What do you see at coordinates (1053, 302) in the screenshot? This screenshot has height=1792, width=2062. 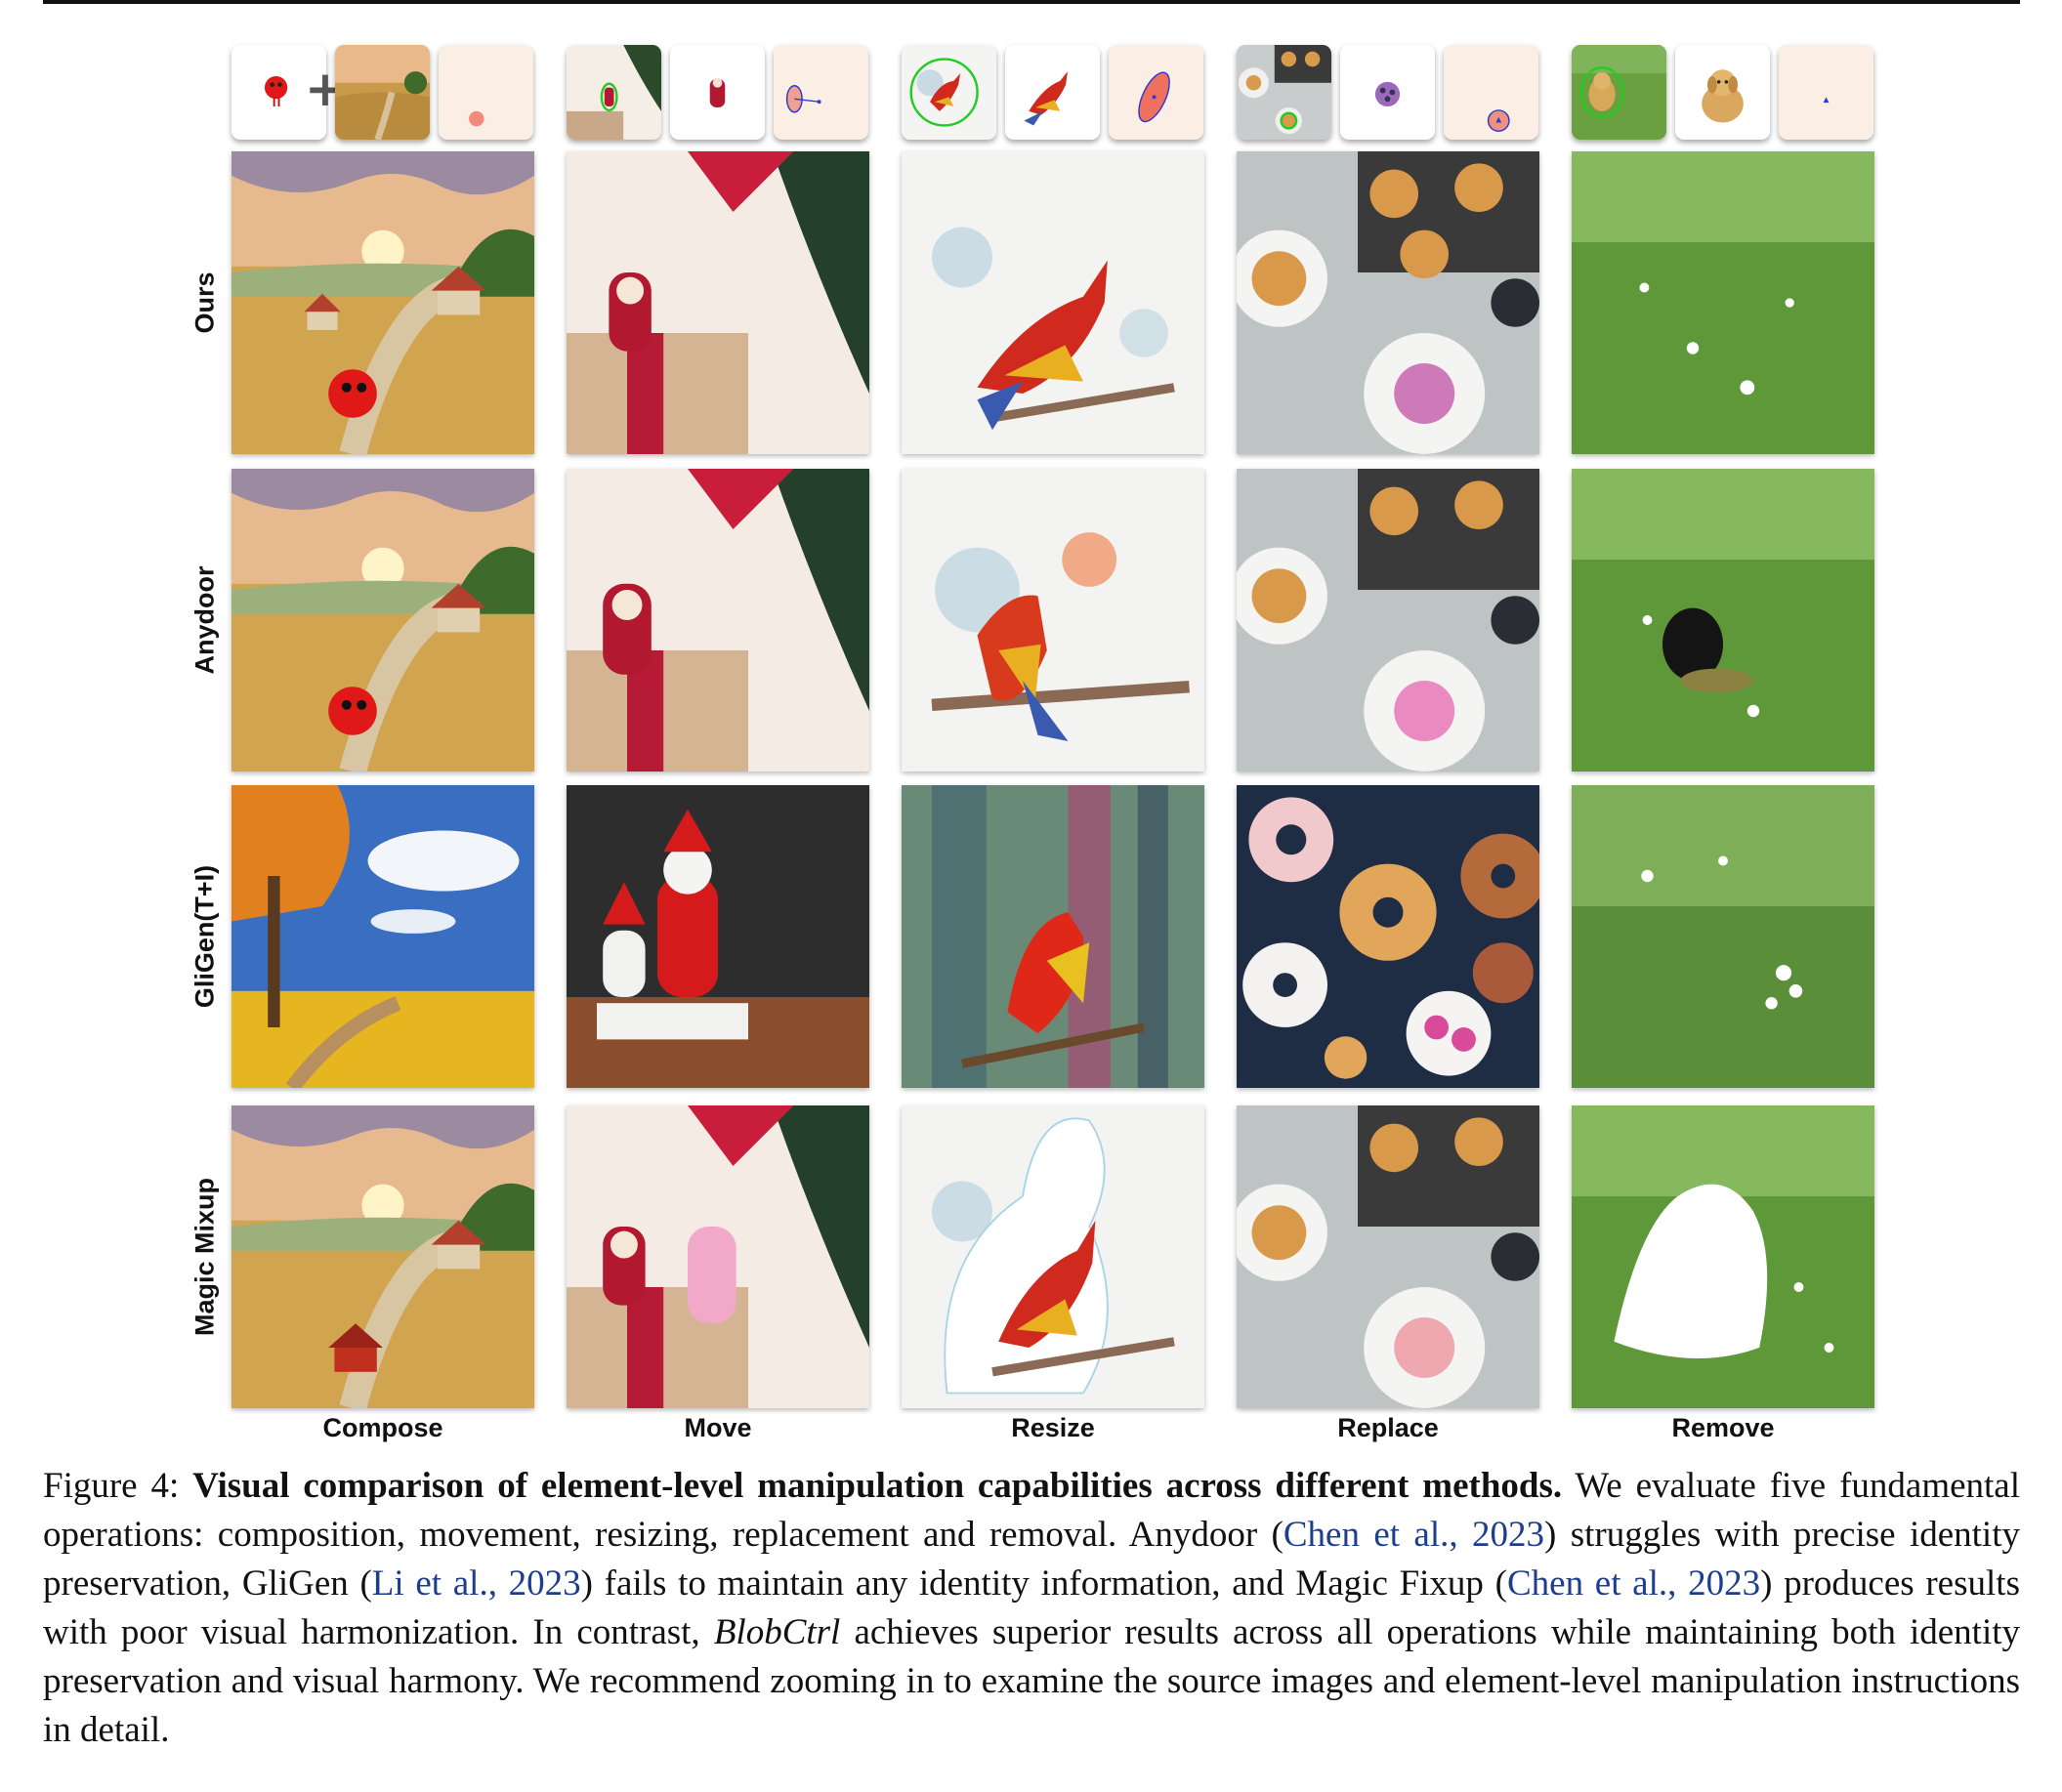 I see `result-ours-resize` at bounding box center [1053, 302].